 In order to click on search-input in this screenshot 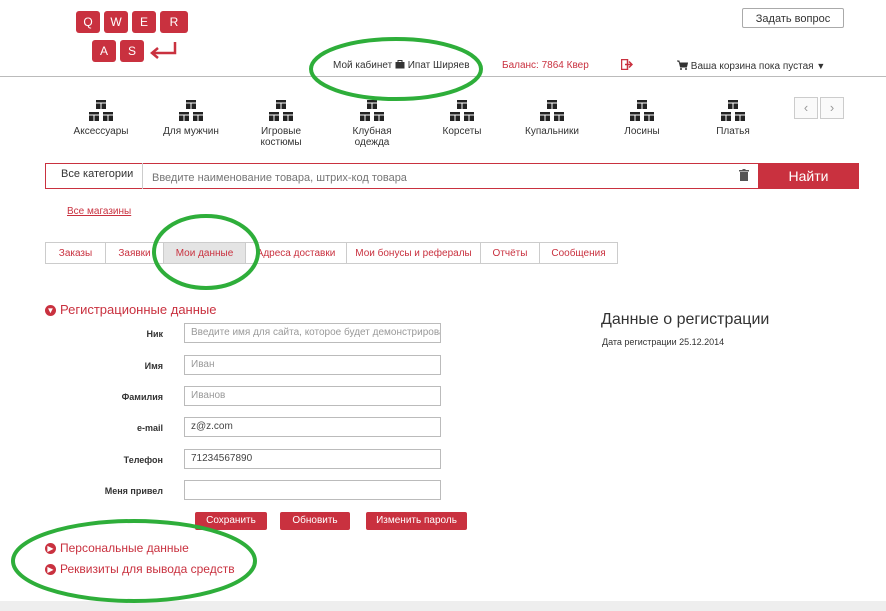, I will do `click(442, 178)`.